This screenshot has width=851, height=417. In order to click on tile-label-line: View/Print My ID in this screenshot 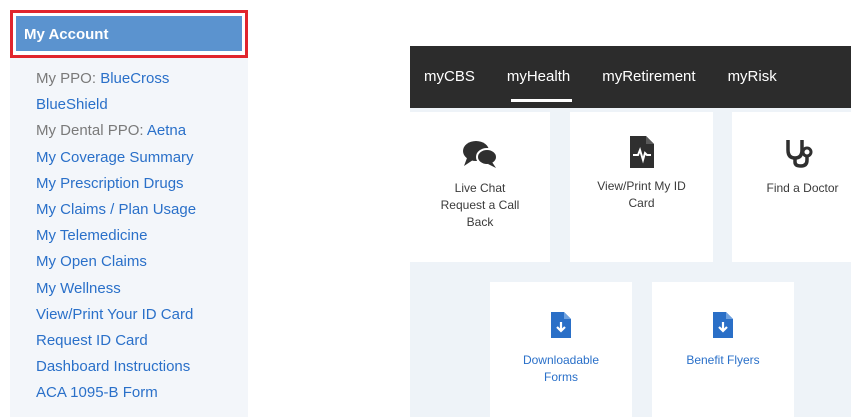, I will do `click(641, 186)`.